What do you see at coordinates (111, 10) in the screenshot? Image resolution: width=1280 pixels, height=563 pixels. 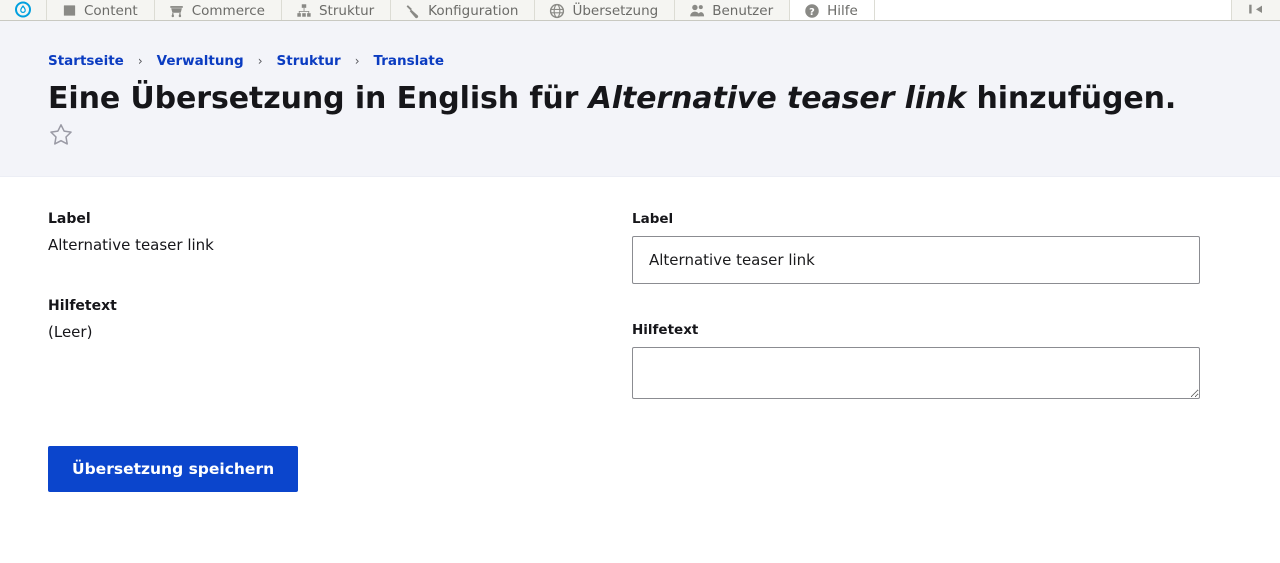 I see `toolbar-item-label: Content` at bounding box center [111, 10].